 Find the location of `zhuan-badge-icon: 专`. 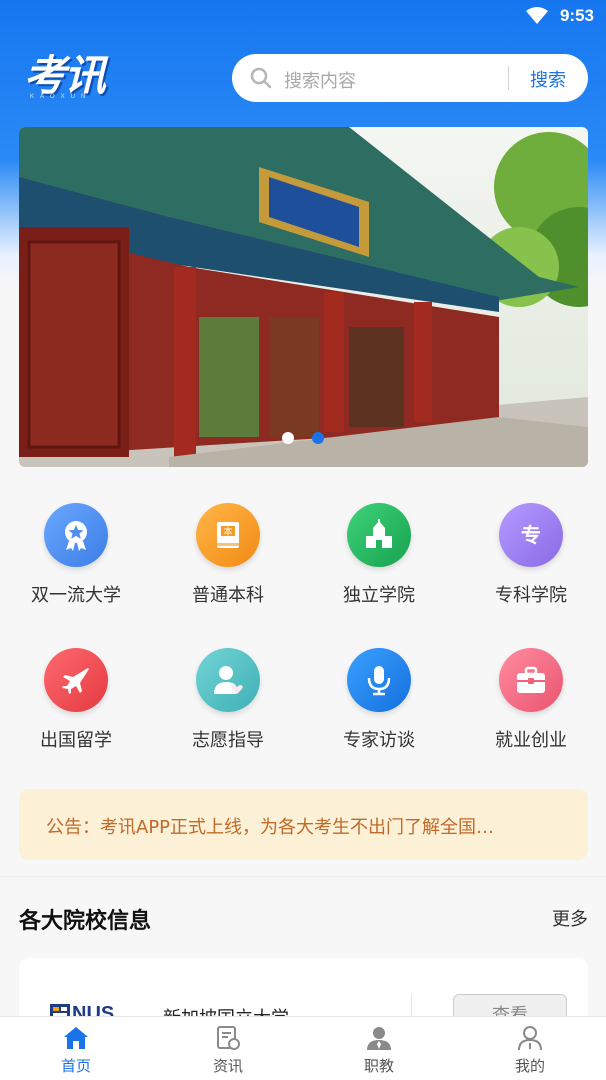

zhuan-badge-icon: 专 is located at coordinates (531, 535).